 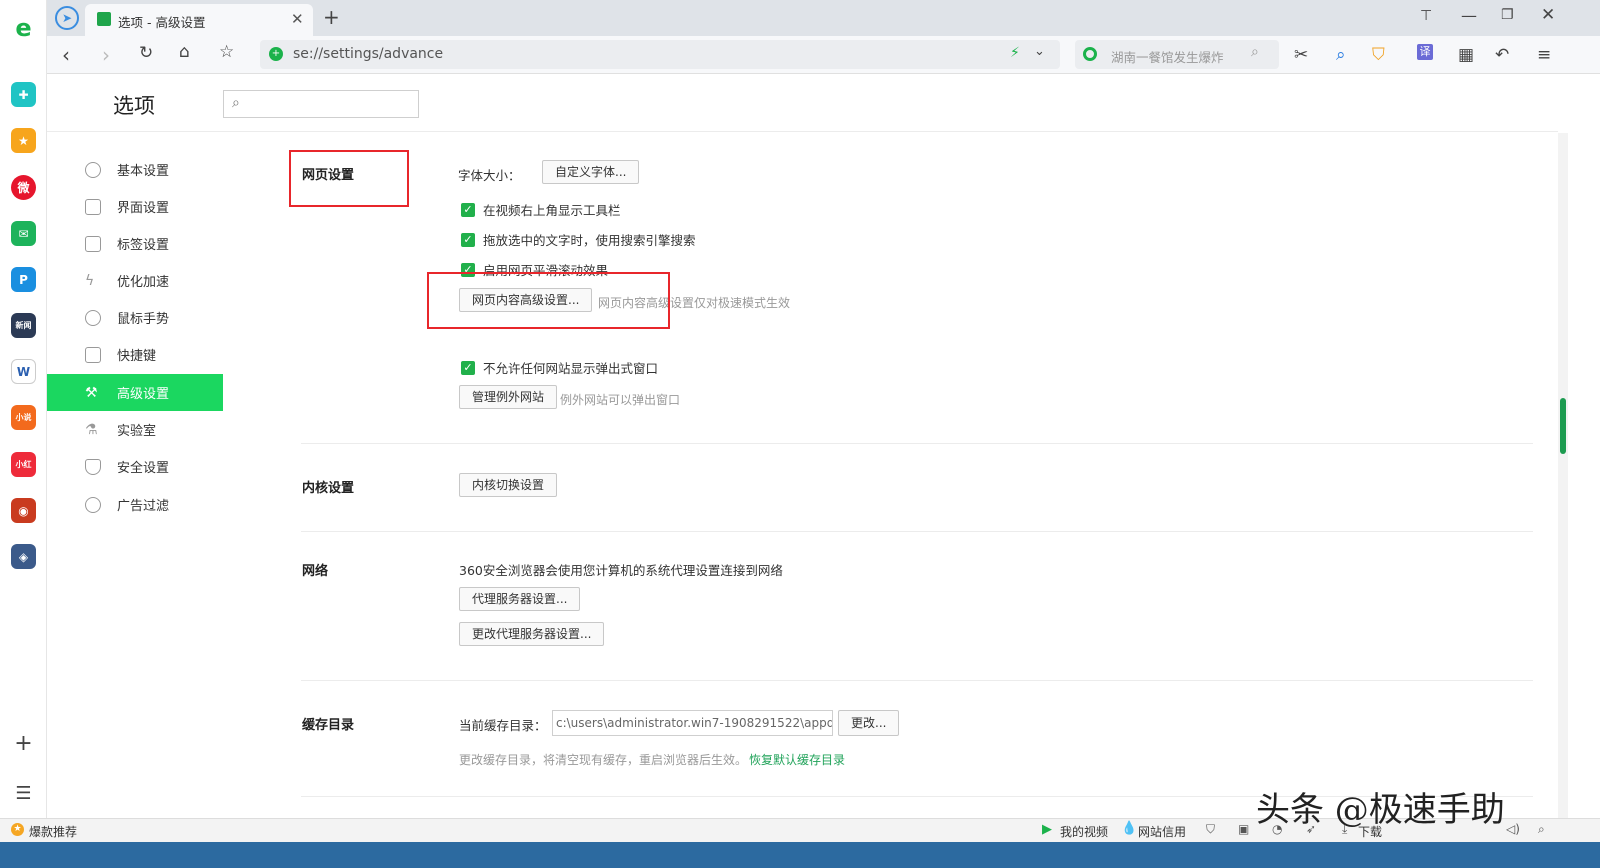 What do you see at coordinates (93, 504) in the screenshot?
I see `block-icon` at bounding box center [93, 504].